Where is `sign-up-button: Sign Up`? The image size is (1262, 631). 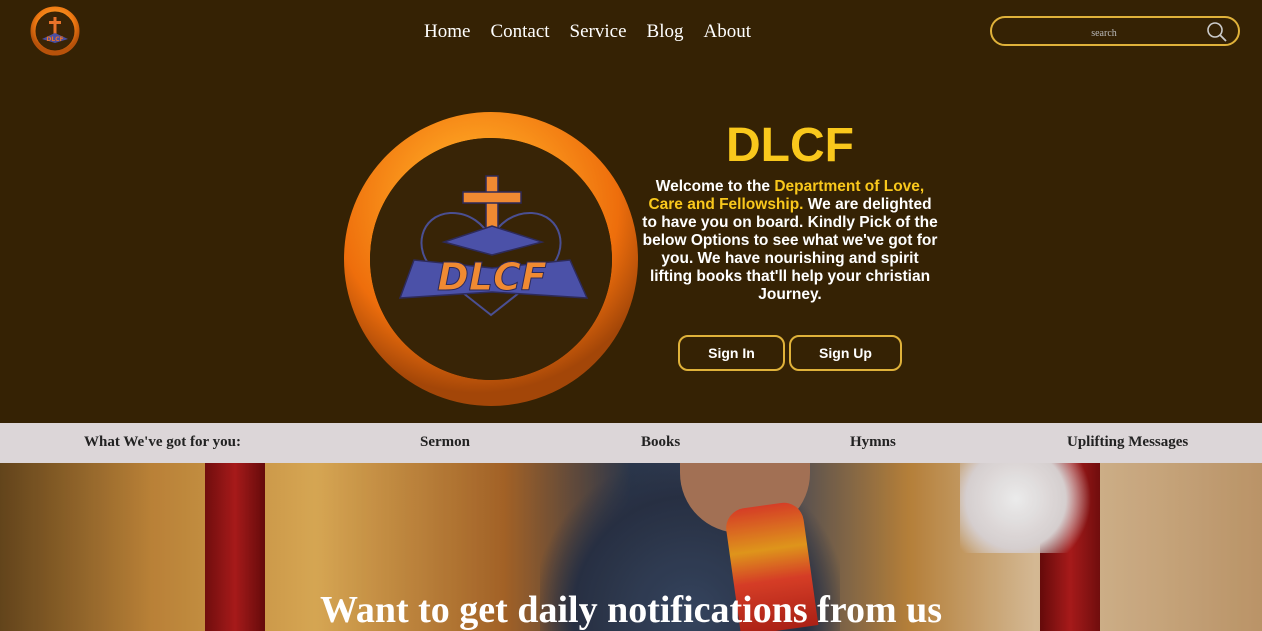
sign-up-button: Sign Up is located at coordinates (845, 353).